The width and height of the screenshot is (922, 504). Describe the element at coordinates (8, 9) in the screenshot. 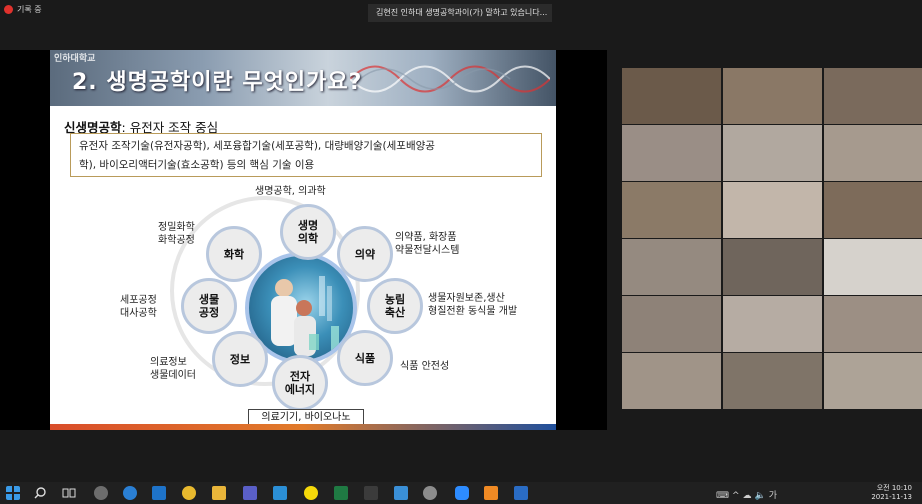

I see `recording-icon` at that location.